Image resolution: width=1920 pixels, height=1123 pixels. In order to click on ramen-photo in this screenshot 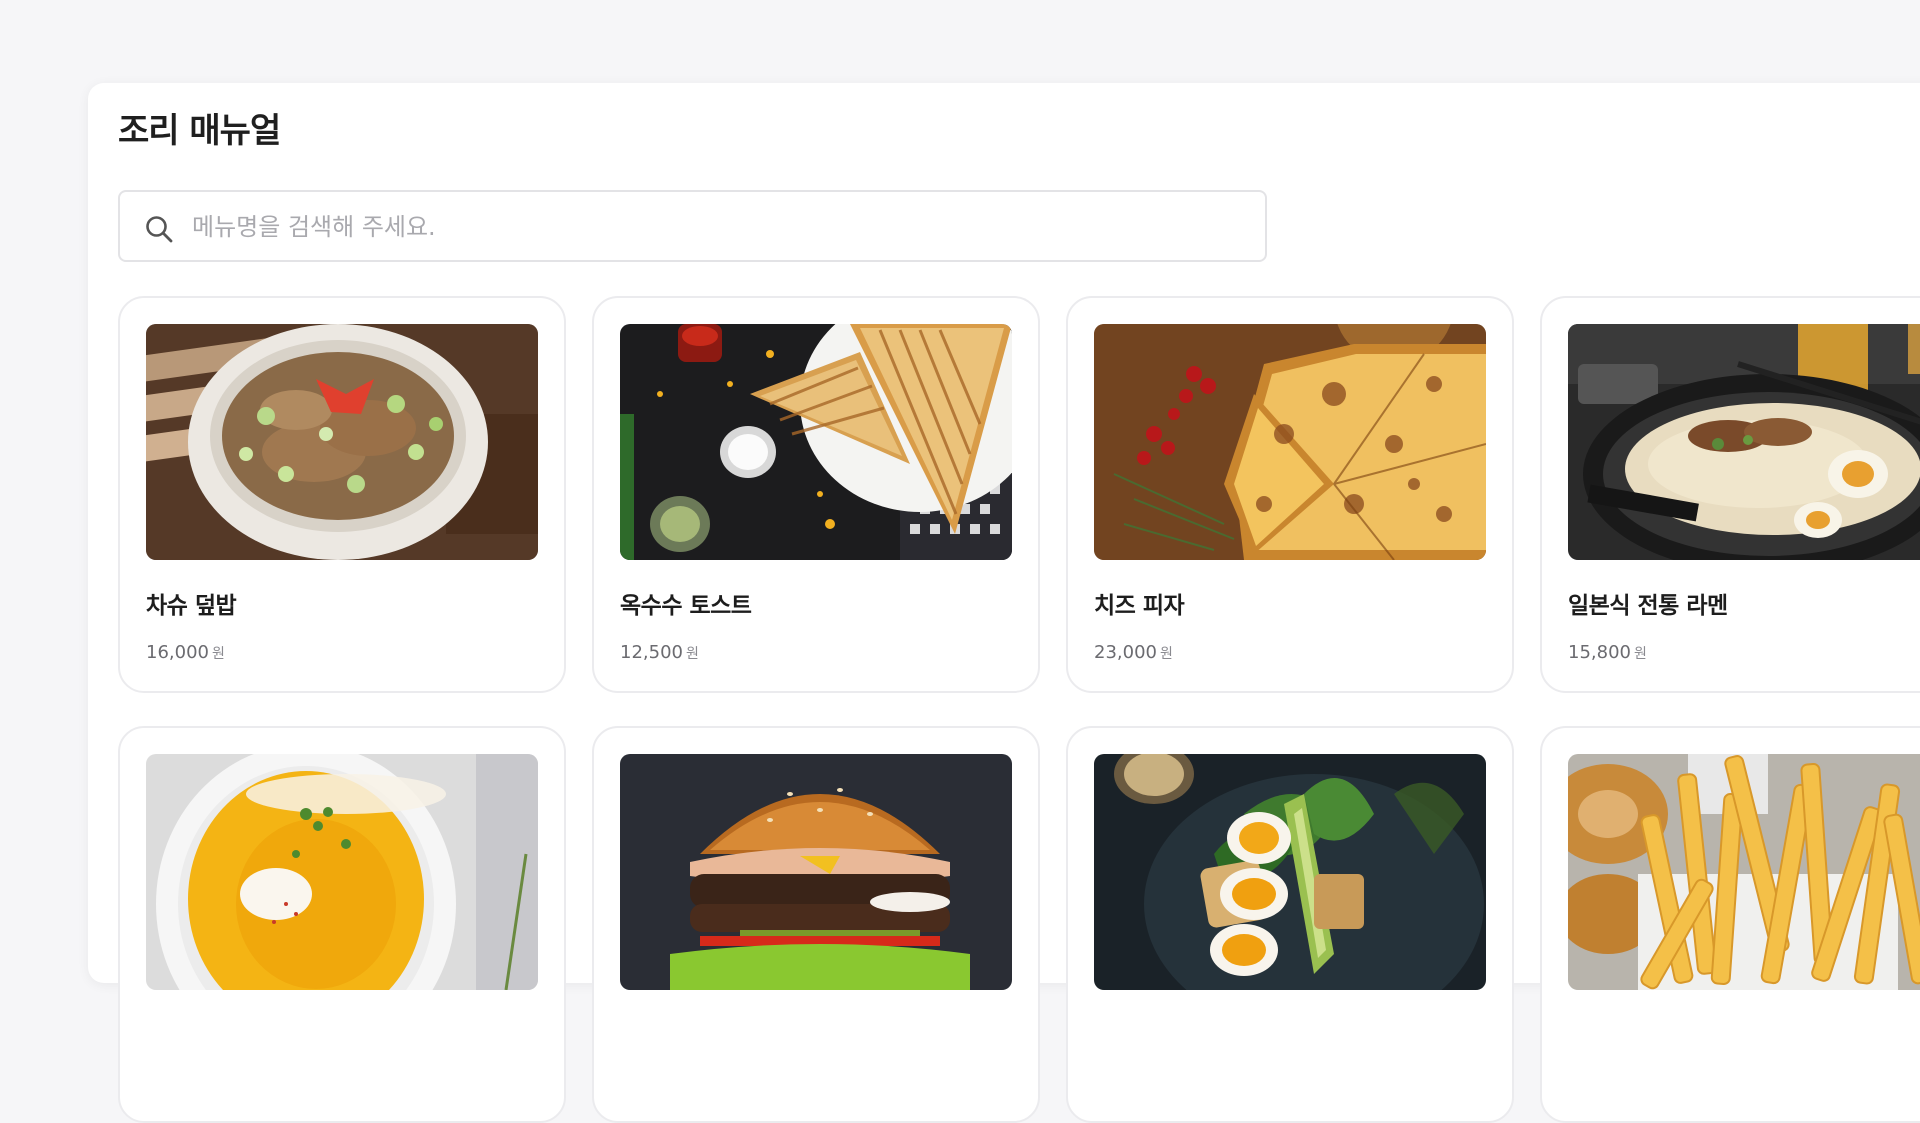, I will do `click(1744, 442)`.